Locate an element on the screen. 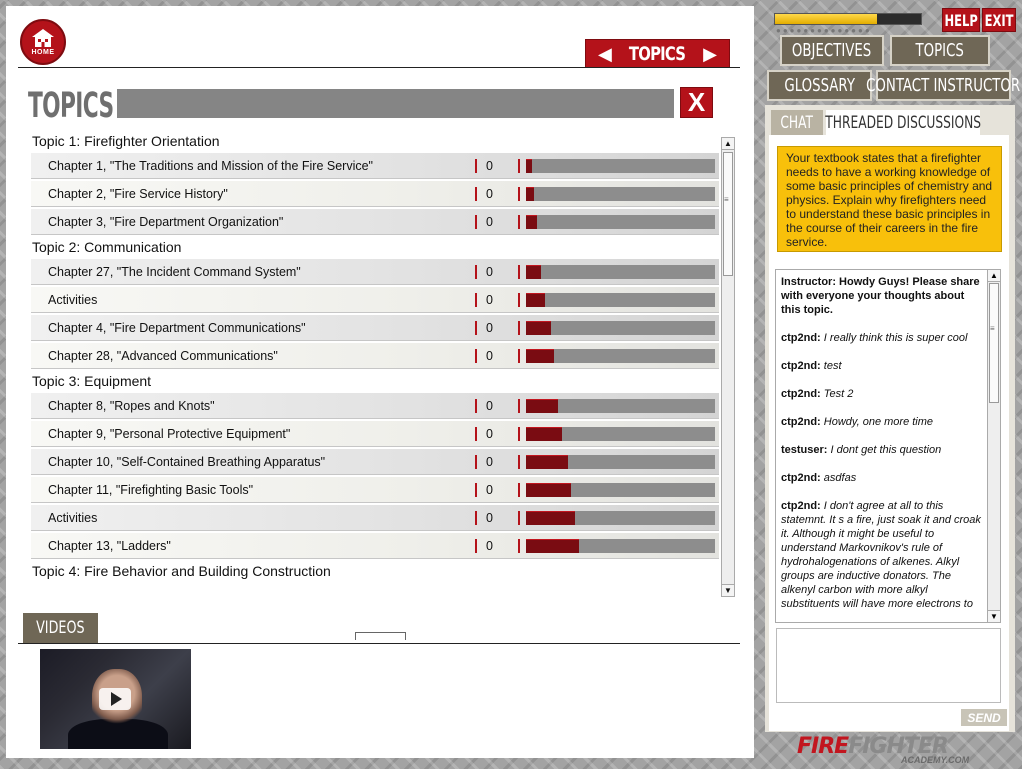 This screenshot has height=769, width=1022. objectives-label: OBJECTIVES is located at coordinates (832, 50).